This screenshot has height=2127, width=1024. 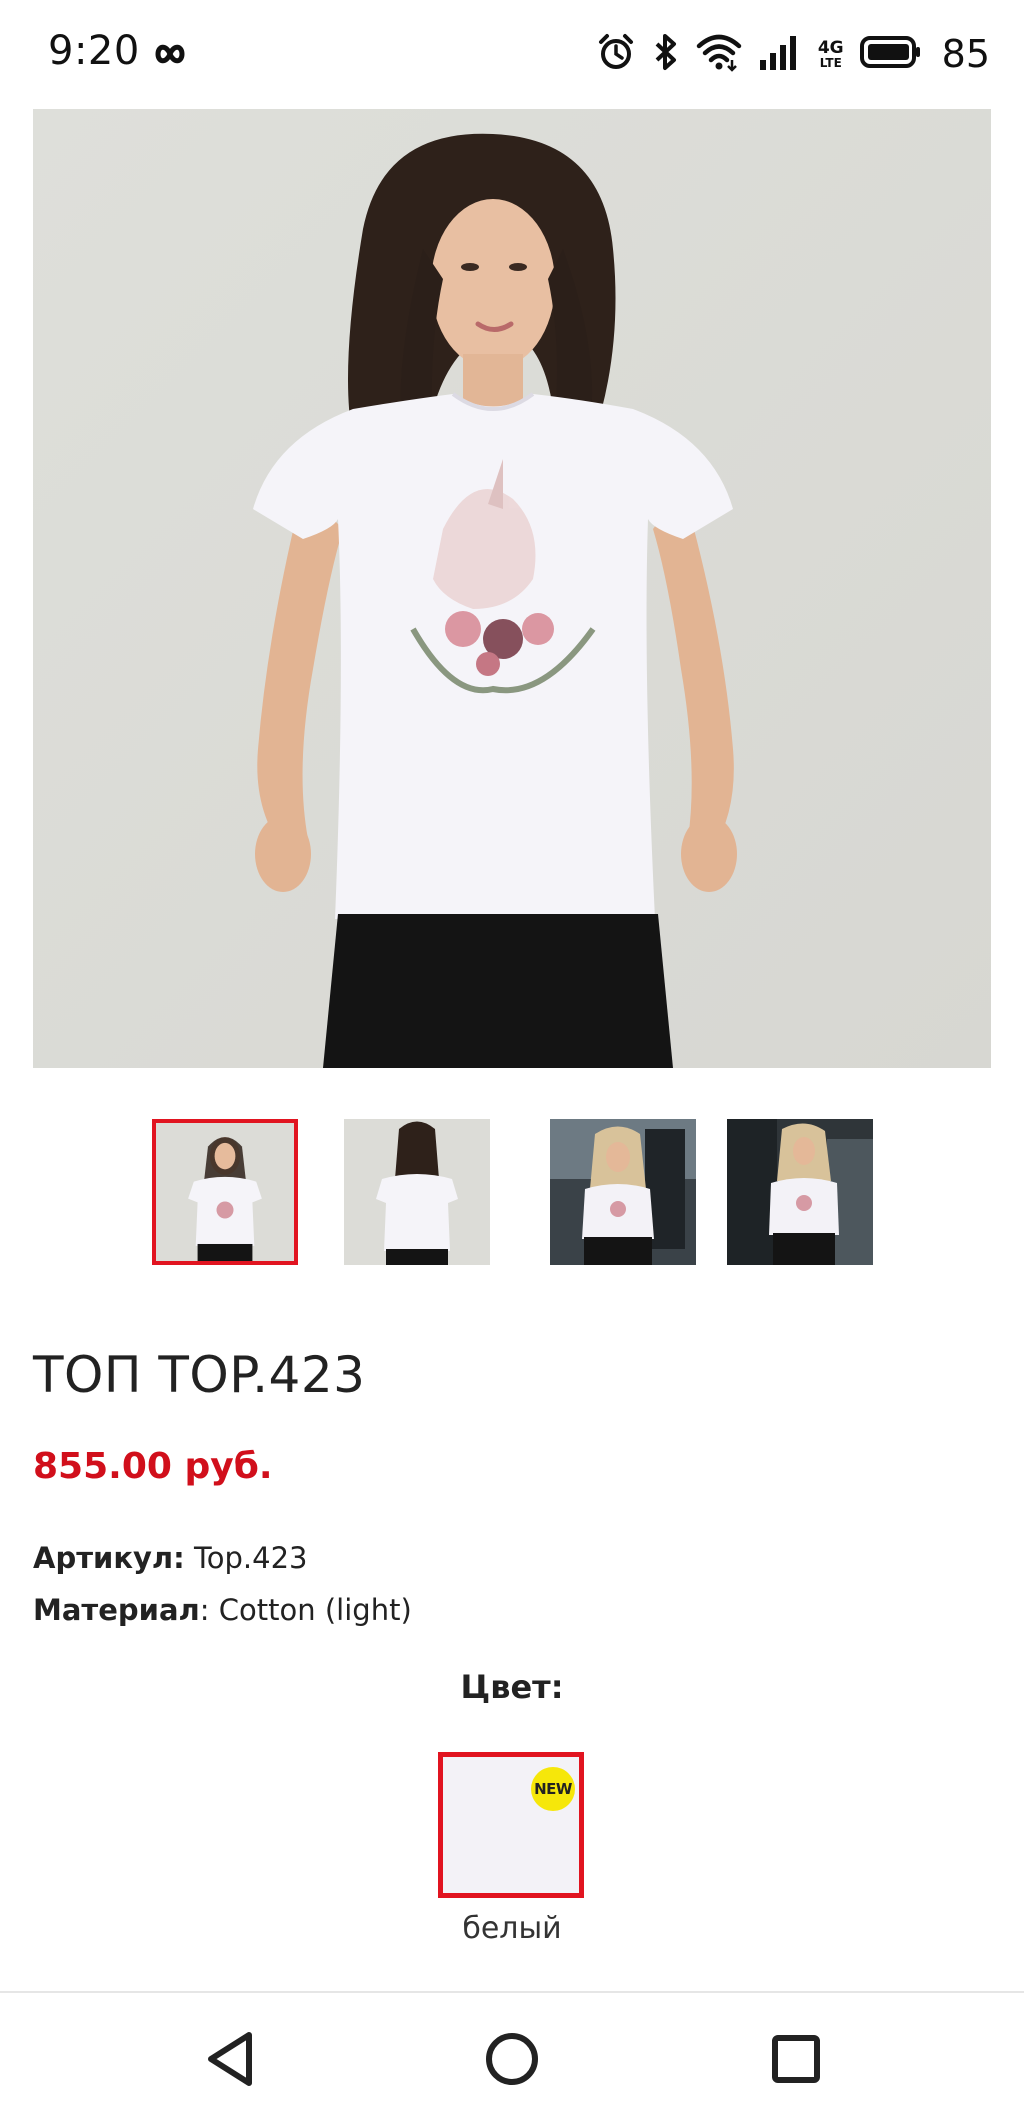 What do you see at coordinates (666, 54) in the screenshot?
I see `bluetooth-icon` at bounding box center [666, 54].